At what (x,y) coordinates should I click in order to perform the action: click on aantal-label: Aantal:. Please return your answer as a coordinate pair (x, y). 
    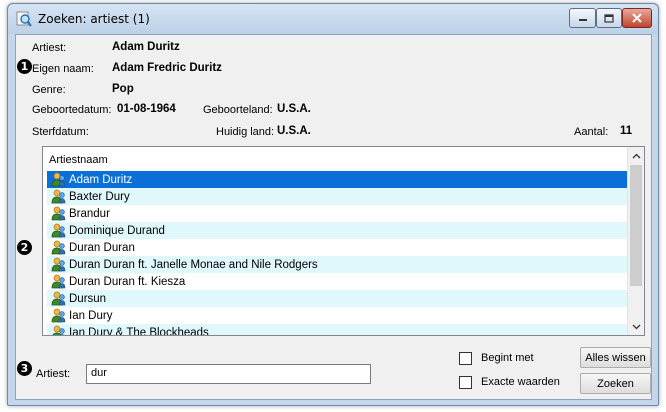
    Looking at the image, I should click on (591, 132).